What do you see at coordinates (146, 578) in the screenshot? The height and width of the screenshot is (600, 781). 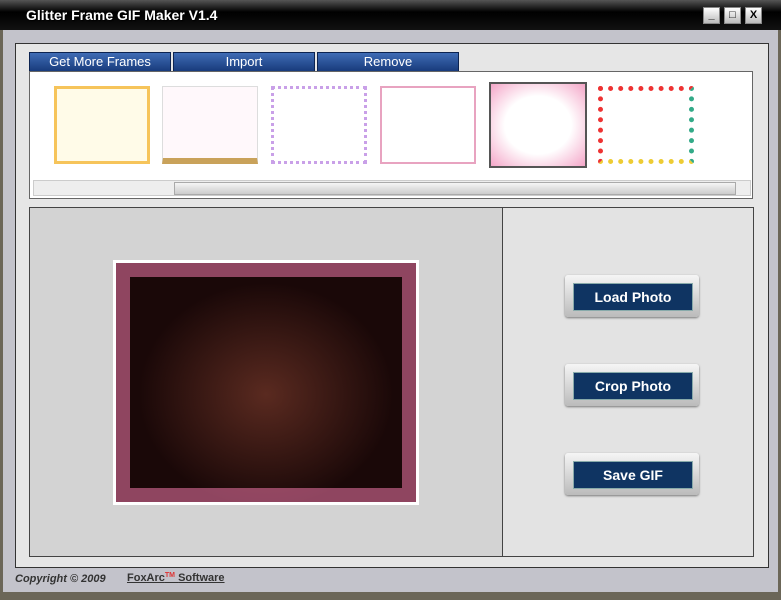 I see `brand-name: FoxArc` at bounding box center [146, 578].